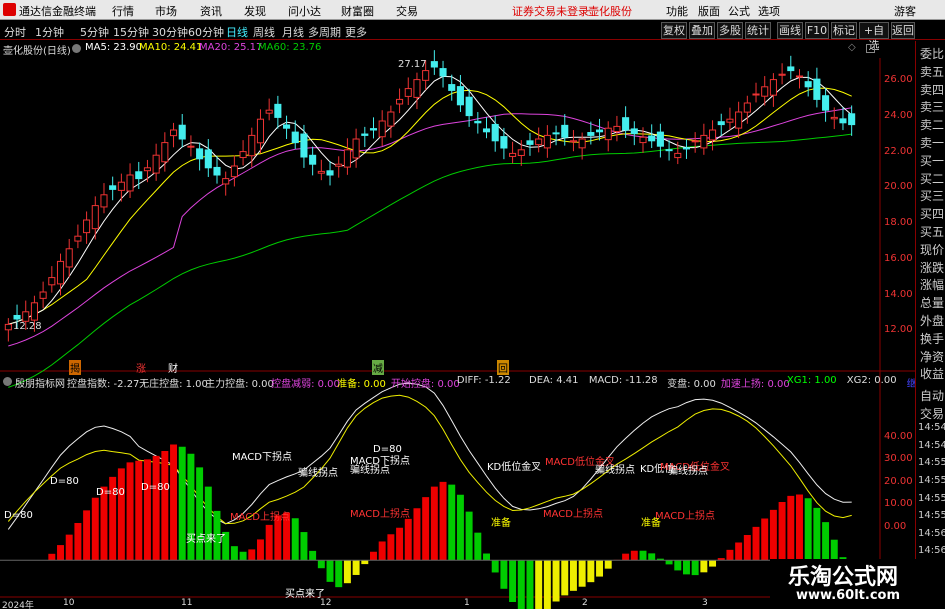 The width and height of the screenshot is (945, 609). What do you see at coordinates (40, 382) in the screenshot?
I see `indicator-name: 殷朋指标网` at bounding box center [40, 382].